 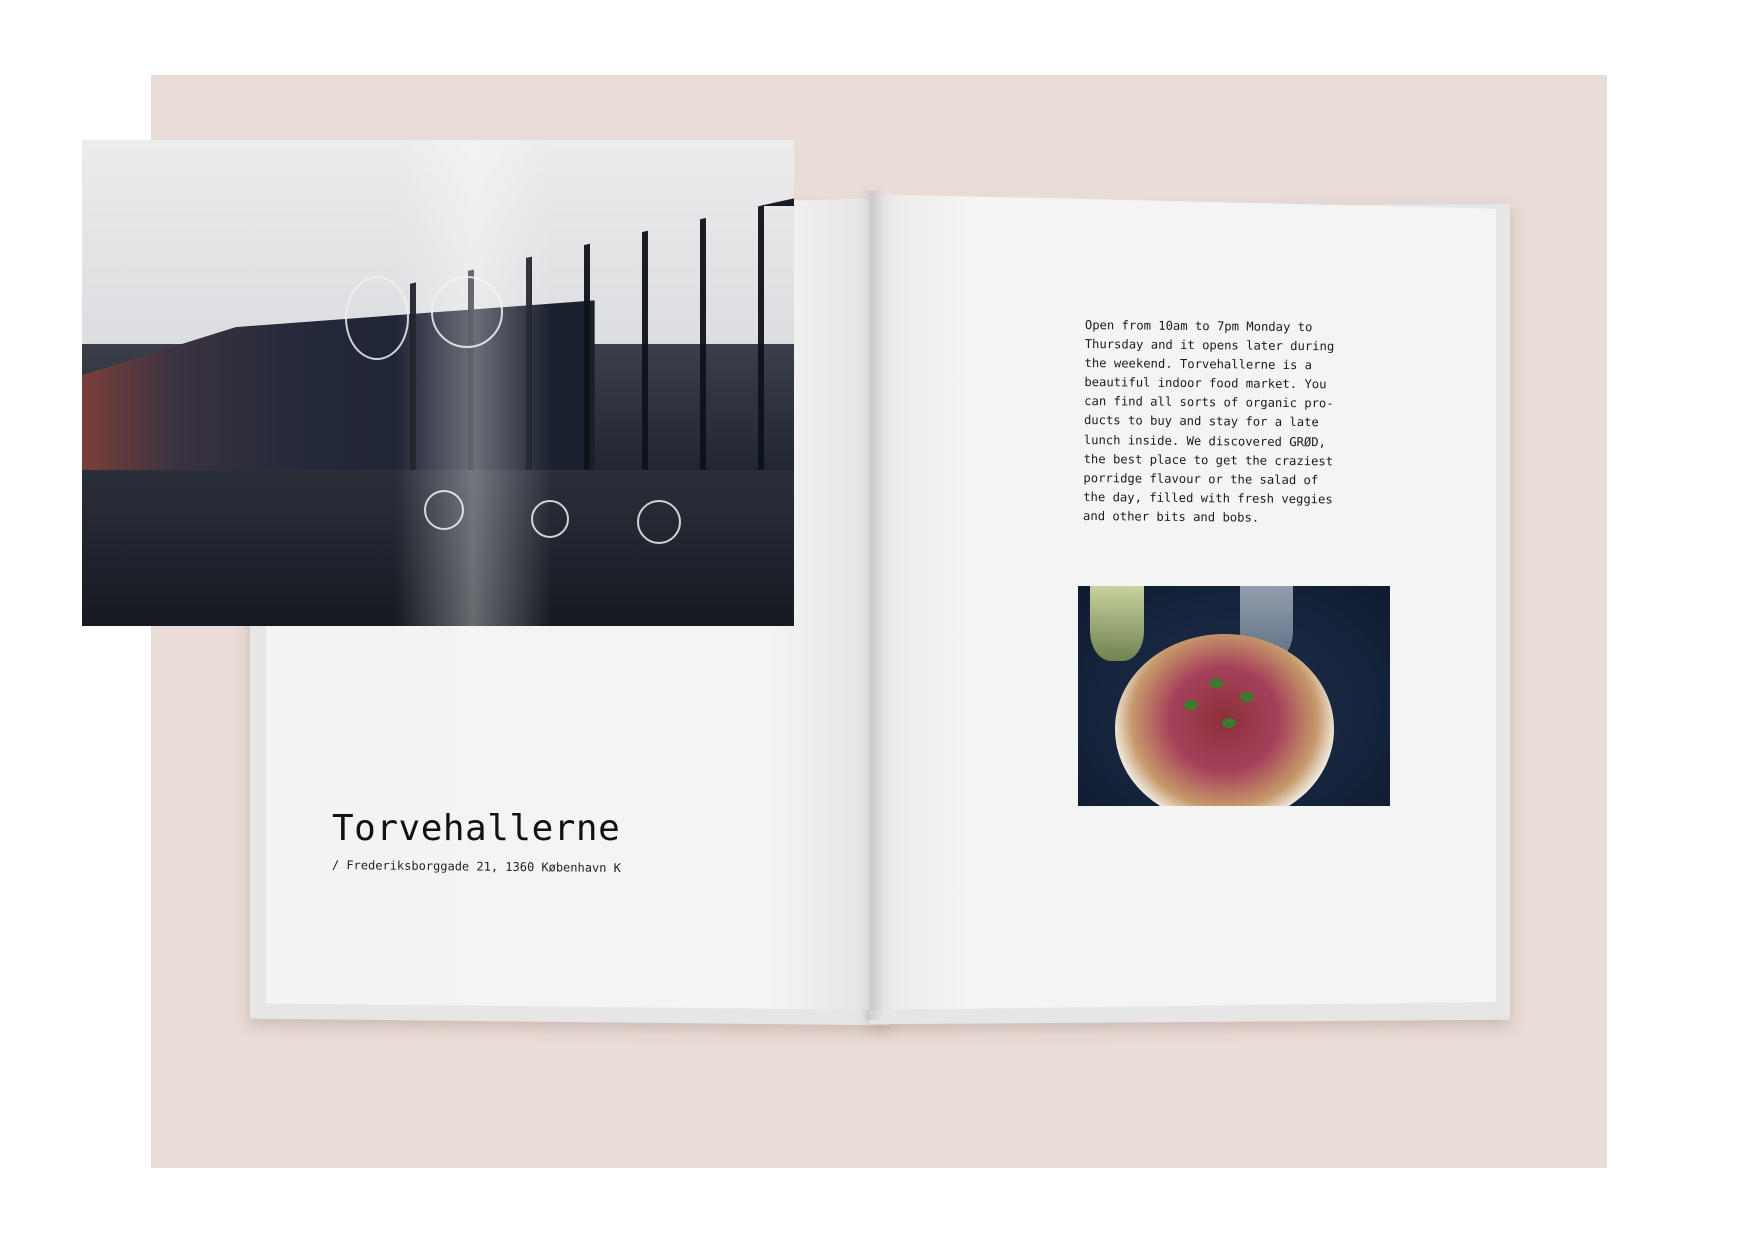 What do you see at coordinates (1234, 696) in the screenshot?
I see `salad-bowl-photo` at bounding box center [1234, 696].